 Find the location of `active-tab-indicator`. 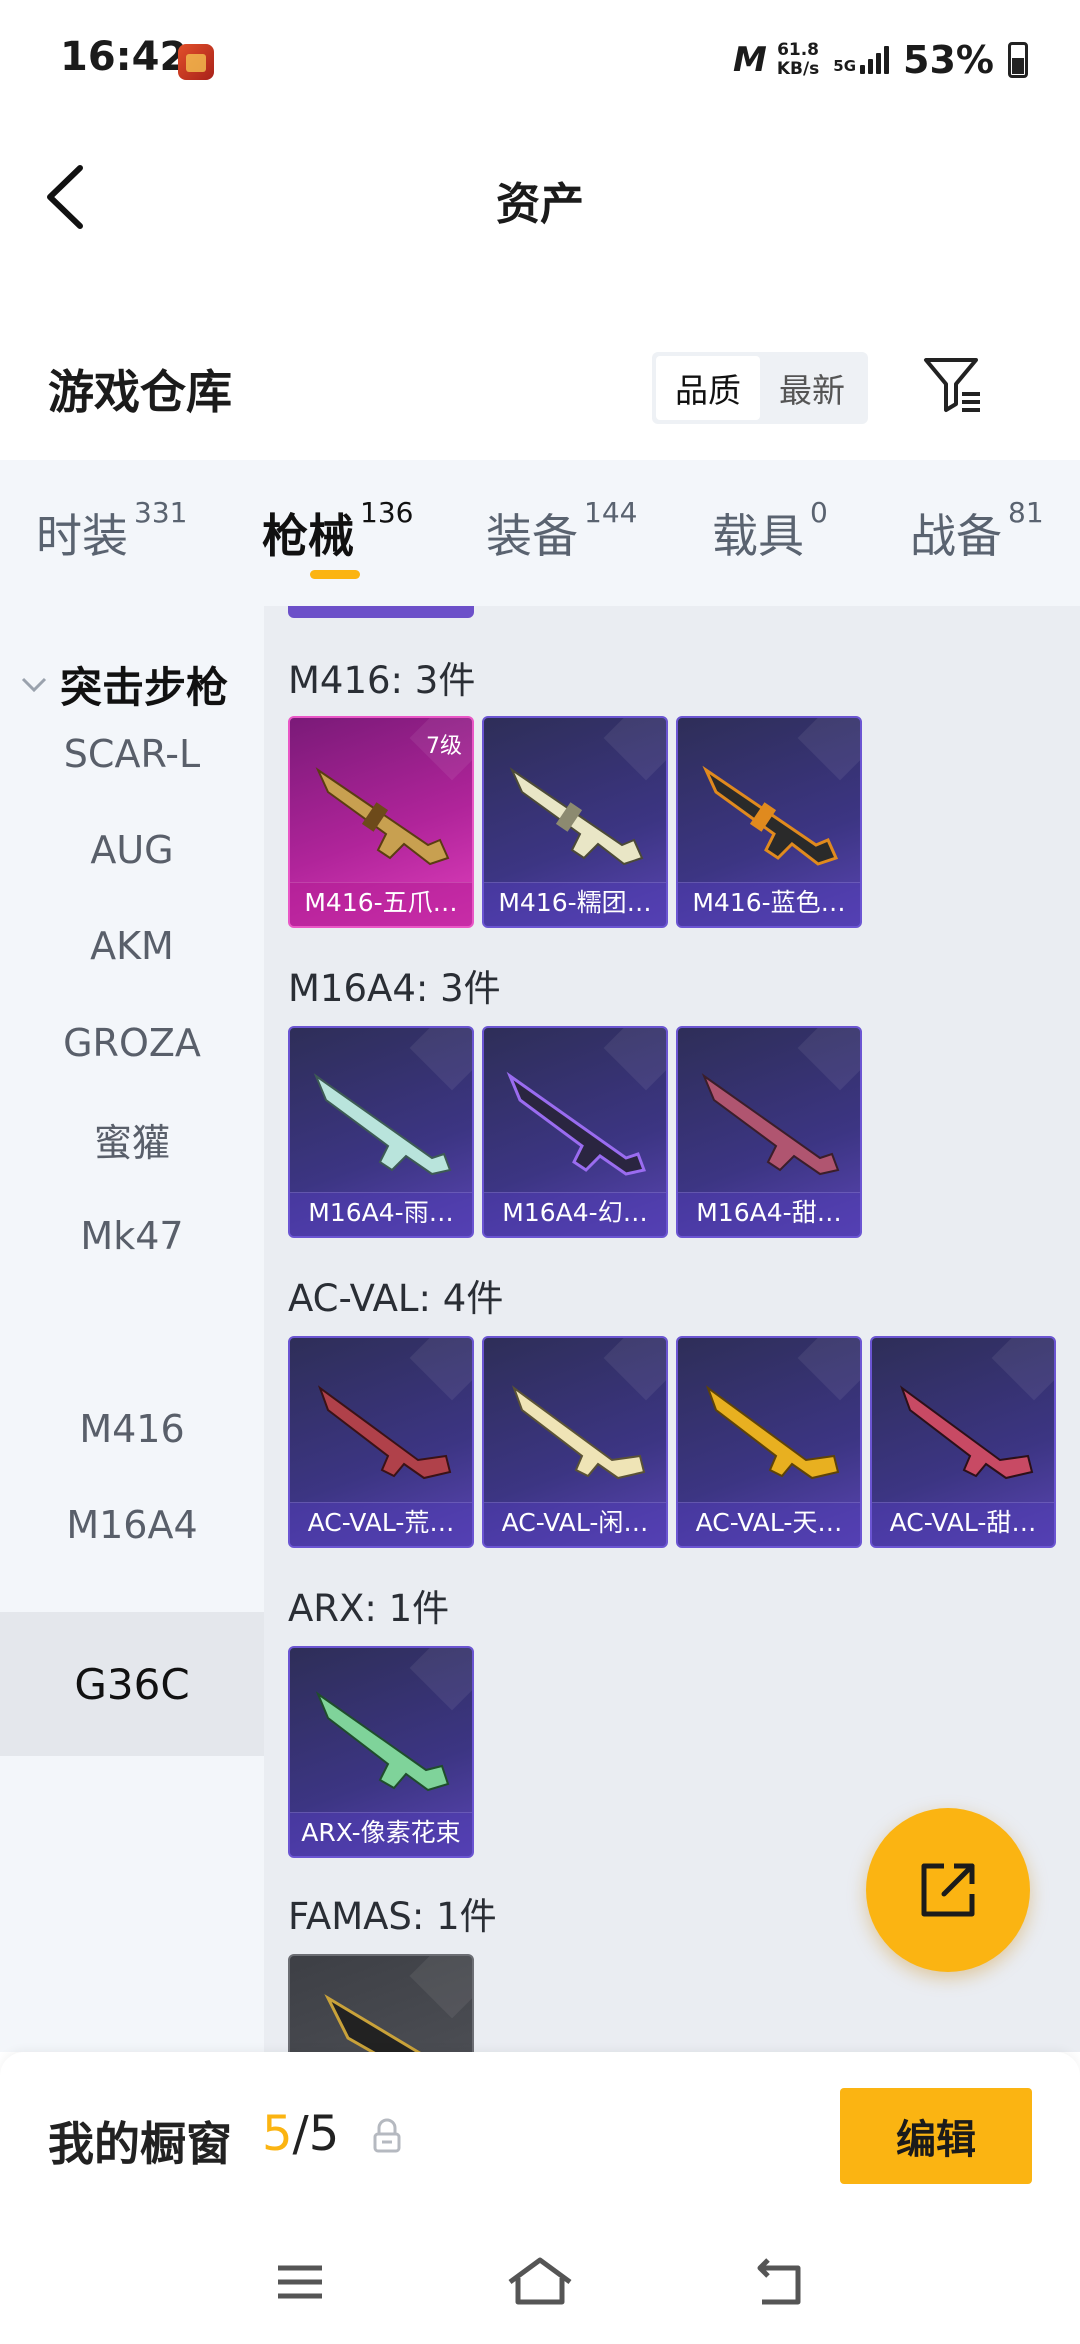

active-tab-indicator is located at coordinates (335, 574).